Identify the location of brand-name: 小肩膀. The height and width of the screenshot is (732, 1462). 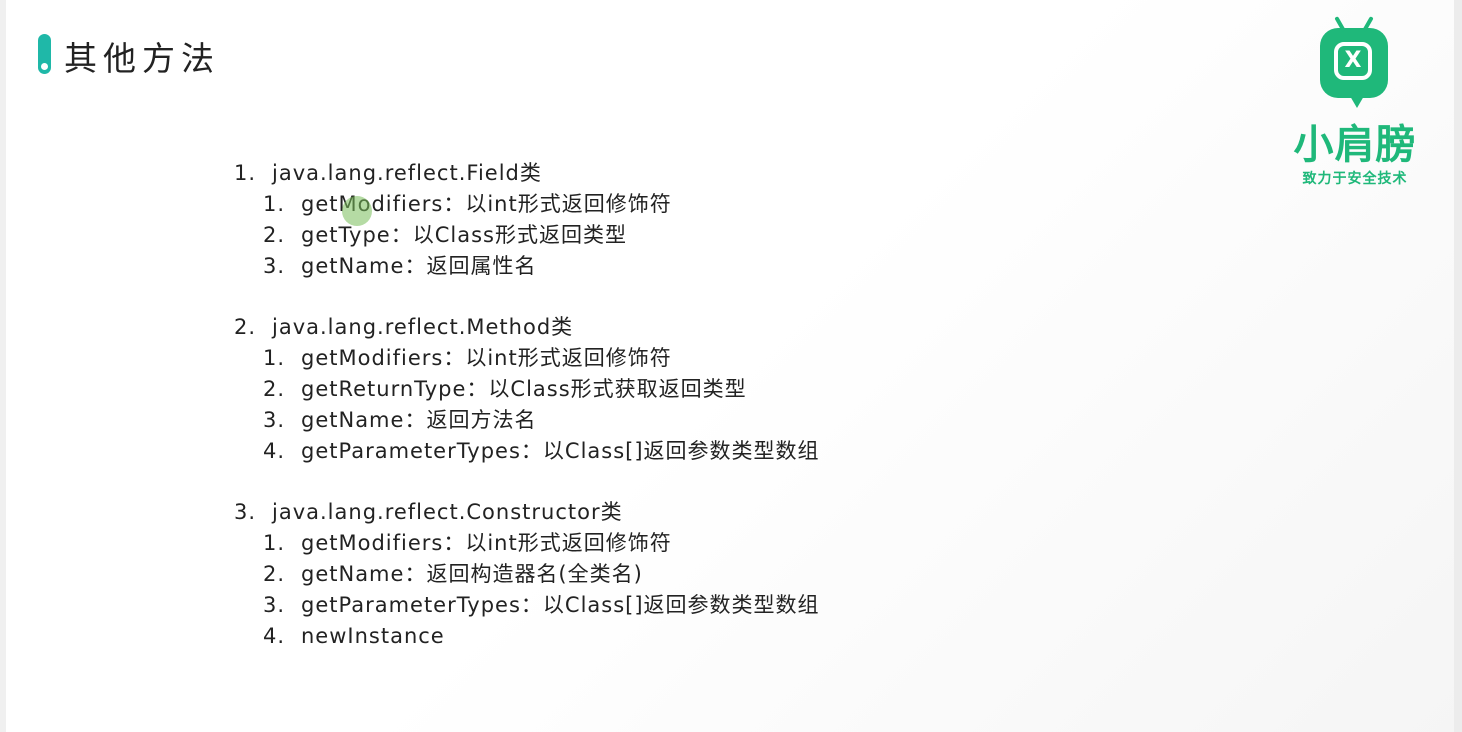
(1355, 145).